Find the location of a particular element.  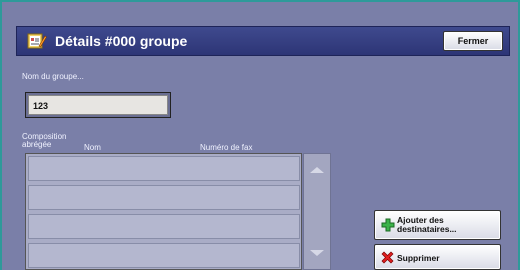

column-header-fax: Numéro de fax is located at coordinates (226, 147).